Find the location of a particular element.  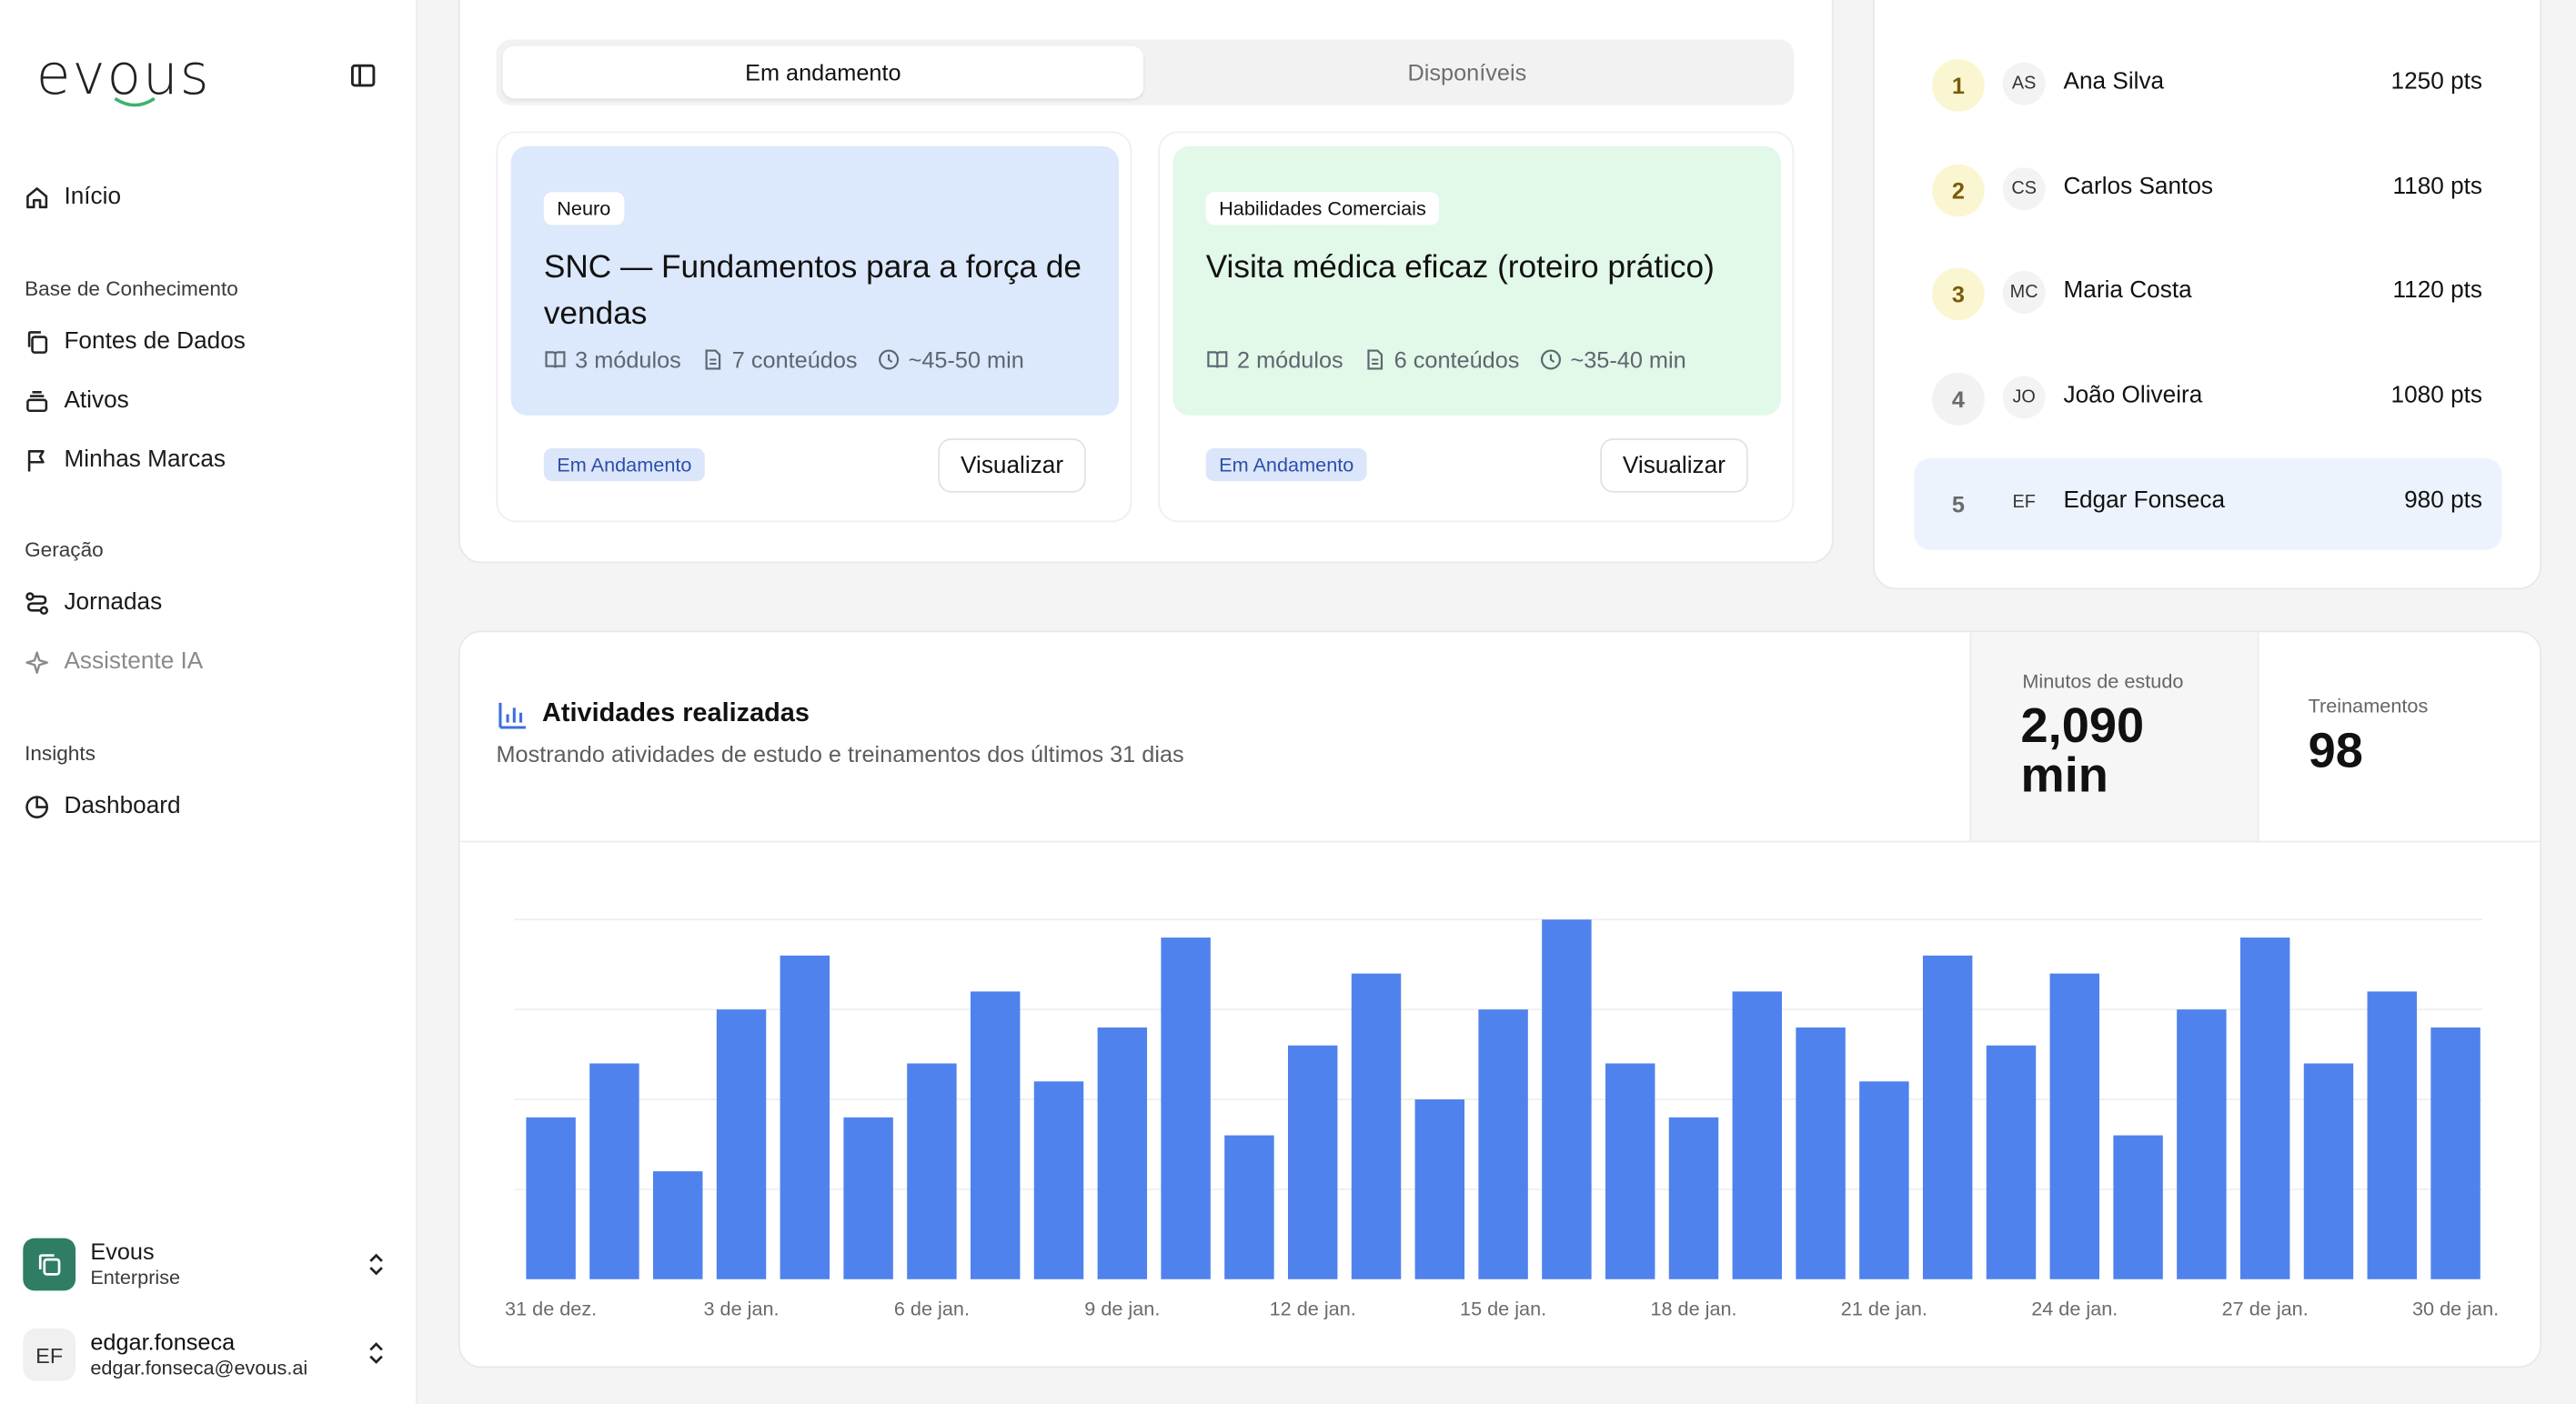

tab-em-andamento: Em andamento is located at coordinates (823, 72).